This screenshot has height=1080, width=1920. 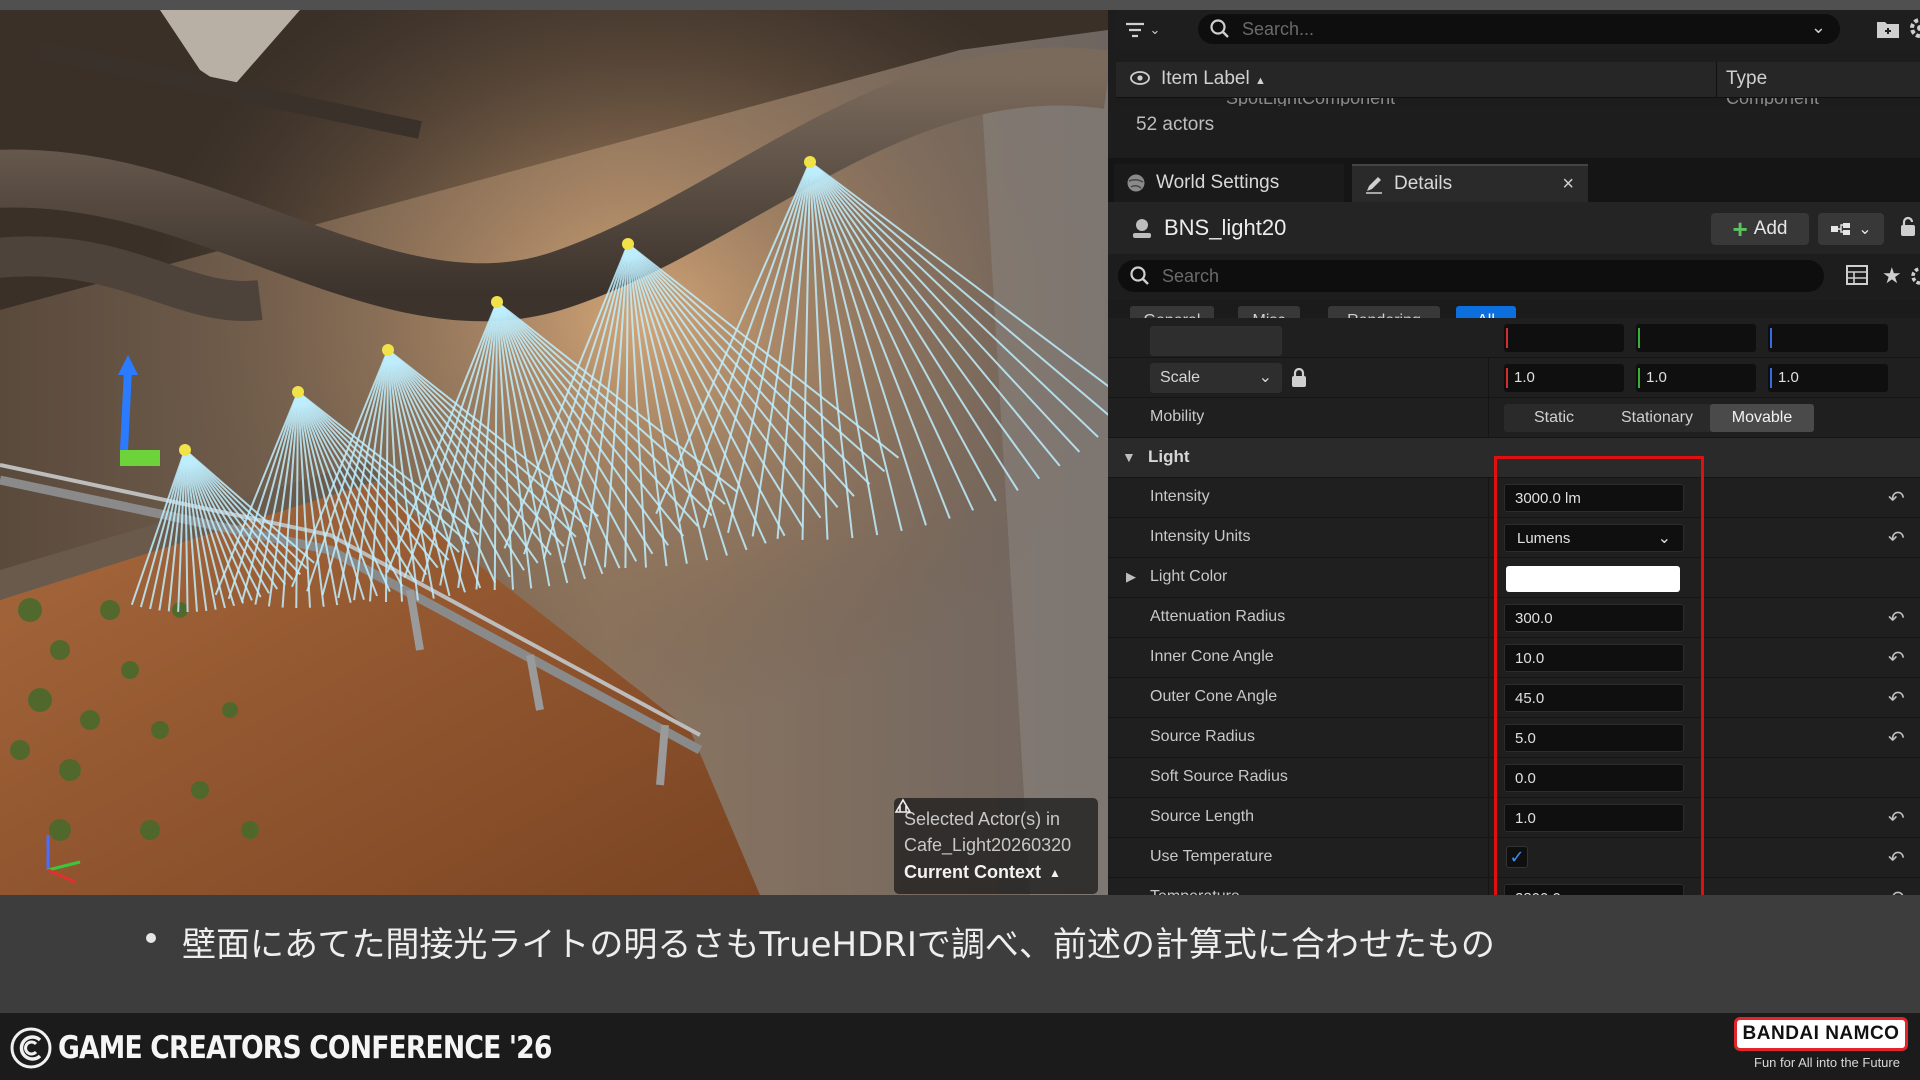 I want to click on conference-name: GAME CREATORS CONFERENCE '26, so click(x=305, y=1048).